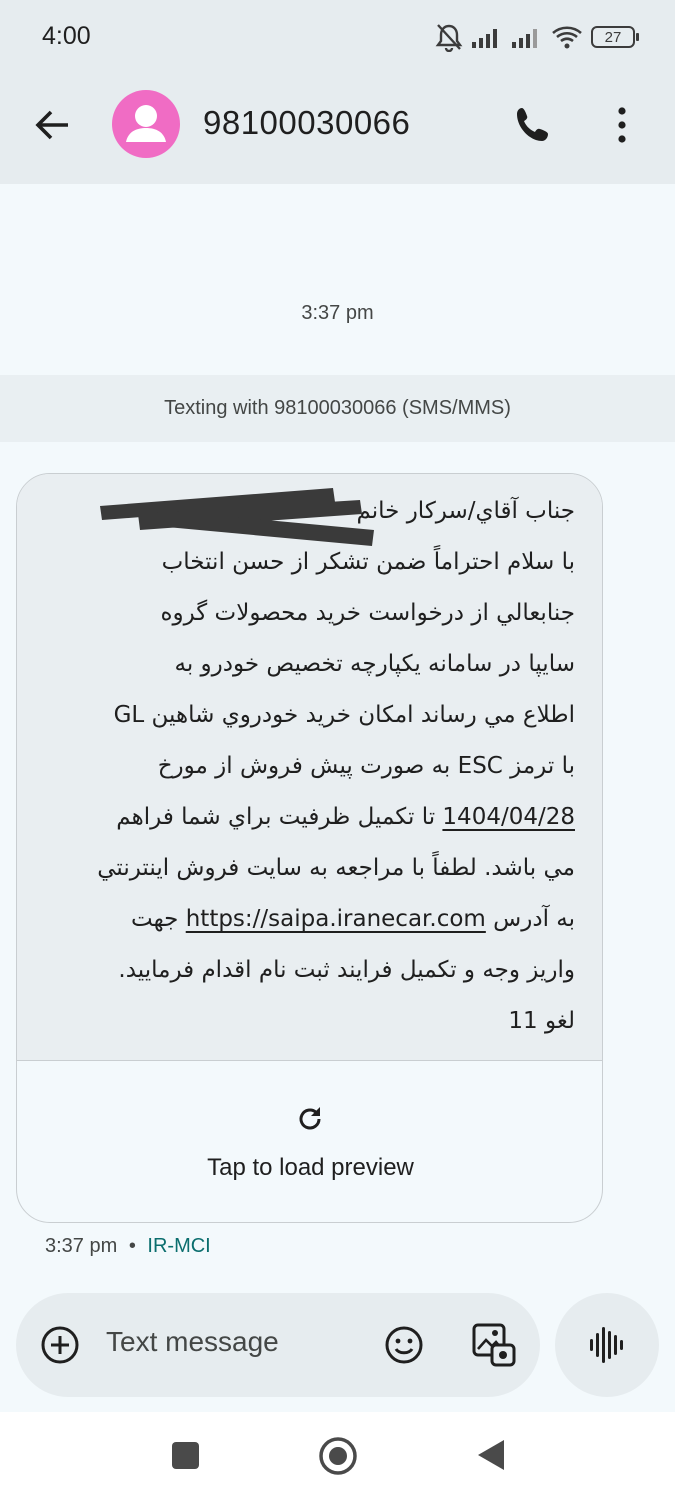 The width and height of the screenshot is (675, 1500). Describe the element at coordinates (309, 1142) in the screenshot. I see `link-preview: Tap to load preview` at that location.